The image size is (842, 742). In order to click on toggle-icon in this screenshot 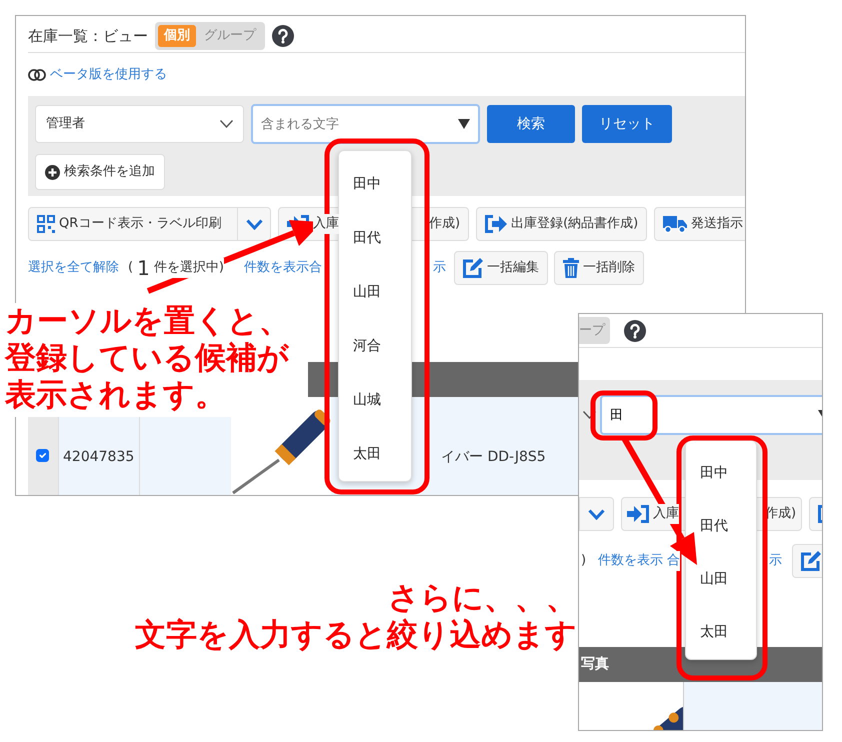, I will do `click(37, 74)`.